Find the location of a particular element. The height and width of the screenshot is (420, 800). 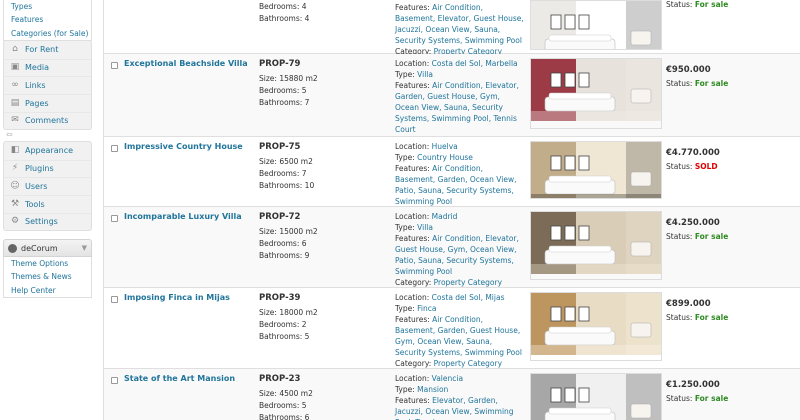

property-price: €4.250.000 is located at coordinates (693, 223).